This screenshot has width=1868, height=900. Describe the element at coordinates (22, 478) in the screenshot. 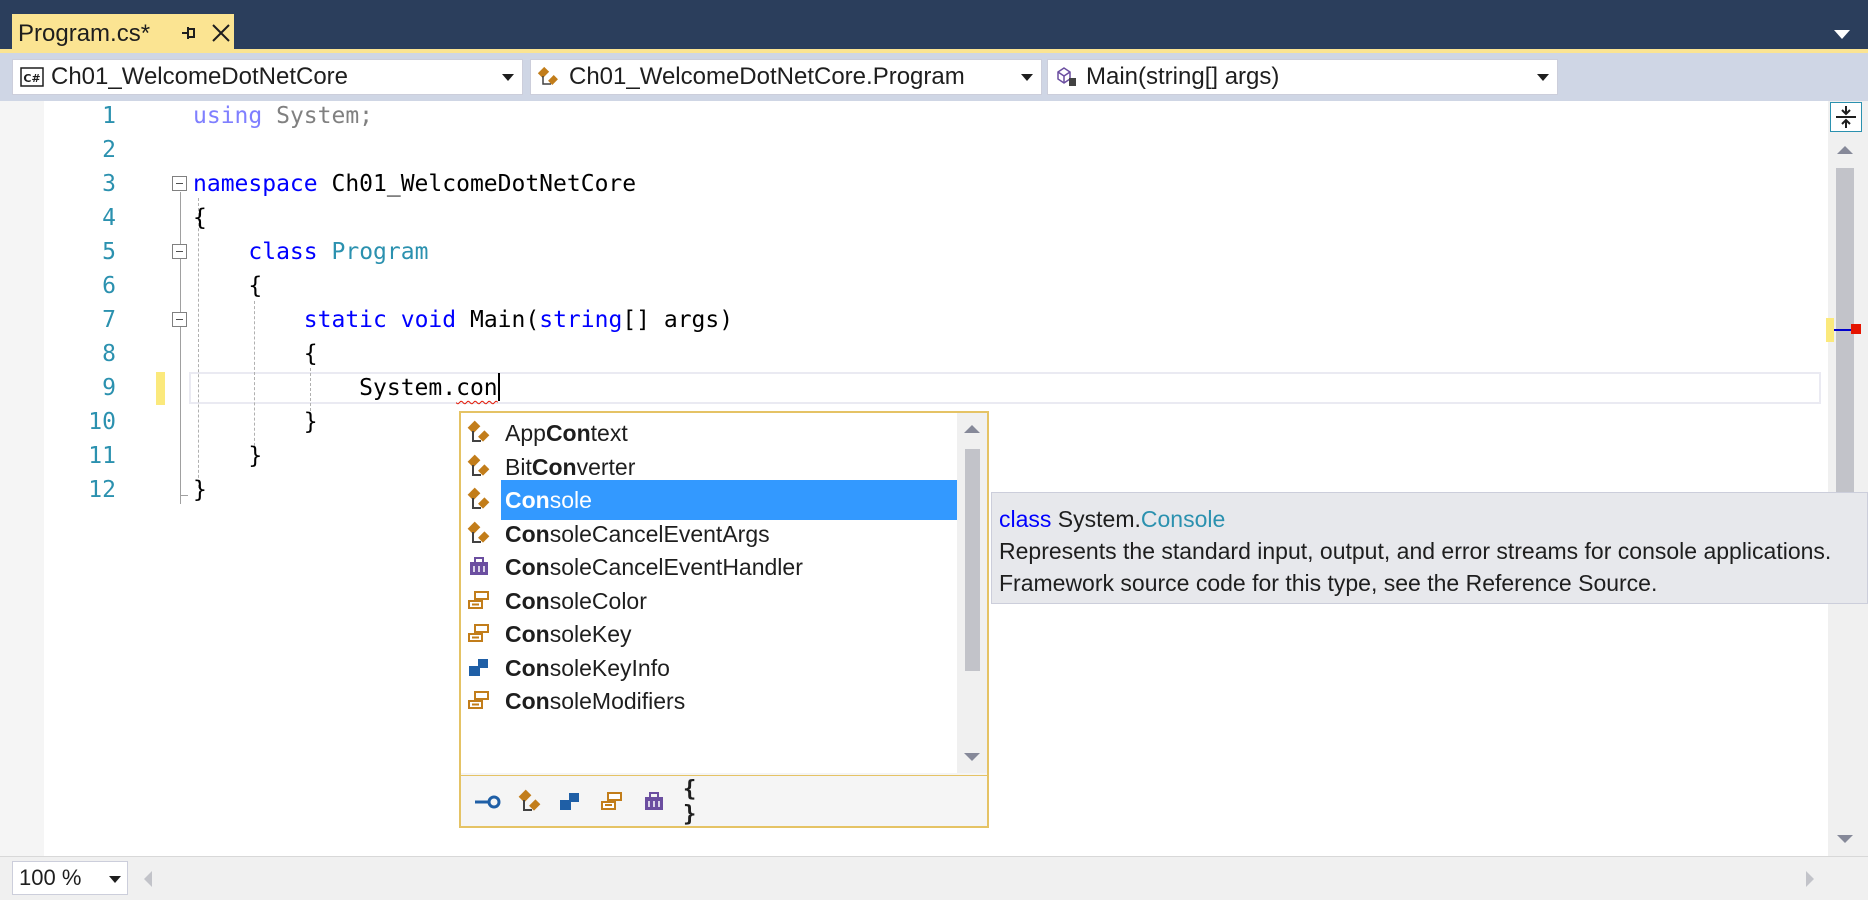

I see `editor-margin` at that location.